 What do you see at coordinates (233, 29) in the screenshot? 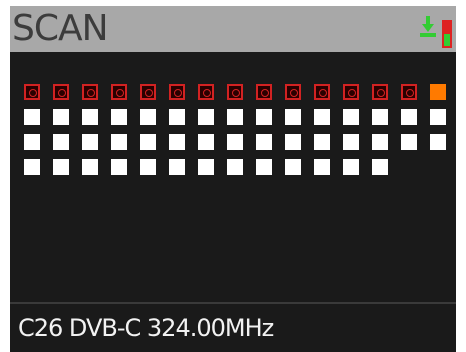
I see `header-bar: SCAN` at bounding box center [233, 29].